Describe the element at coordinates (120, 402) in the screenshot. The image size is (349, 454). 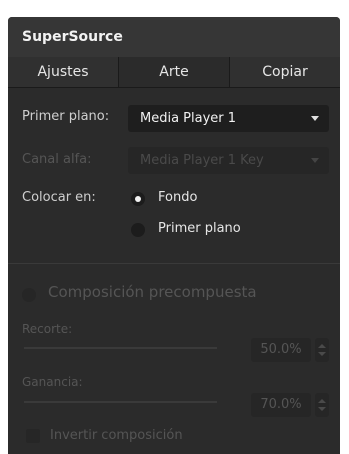
I see `gain-slider` at that location.